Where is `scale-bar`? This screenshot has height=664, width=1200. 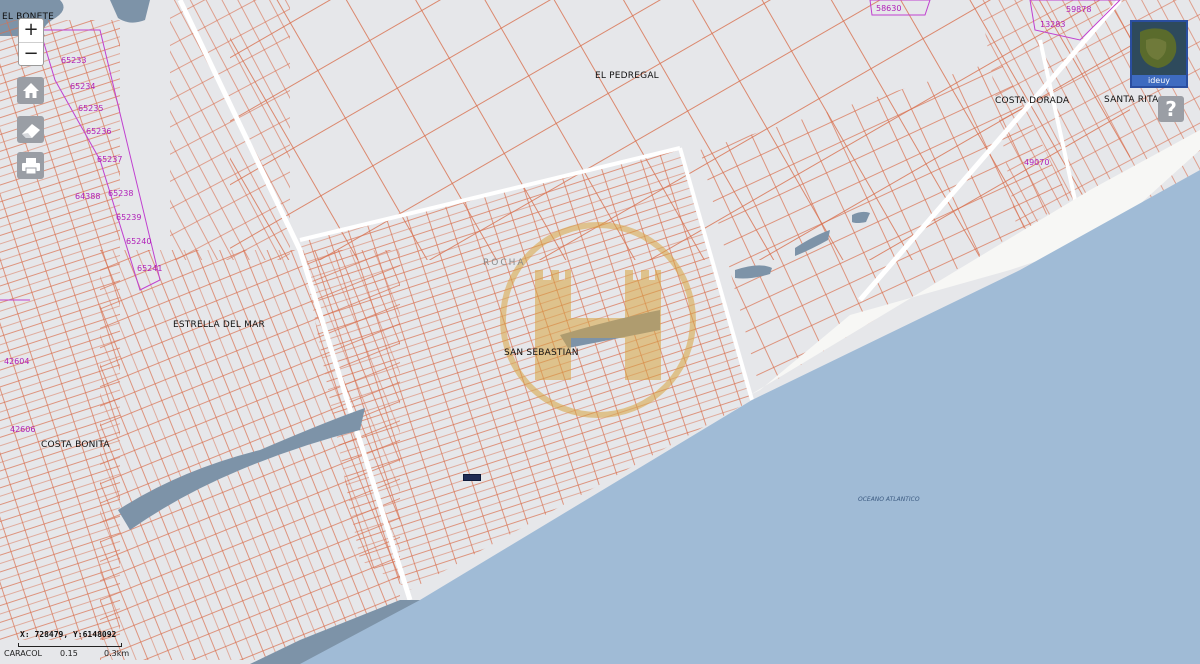 scale-bar is located at coordinates (70, 645).